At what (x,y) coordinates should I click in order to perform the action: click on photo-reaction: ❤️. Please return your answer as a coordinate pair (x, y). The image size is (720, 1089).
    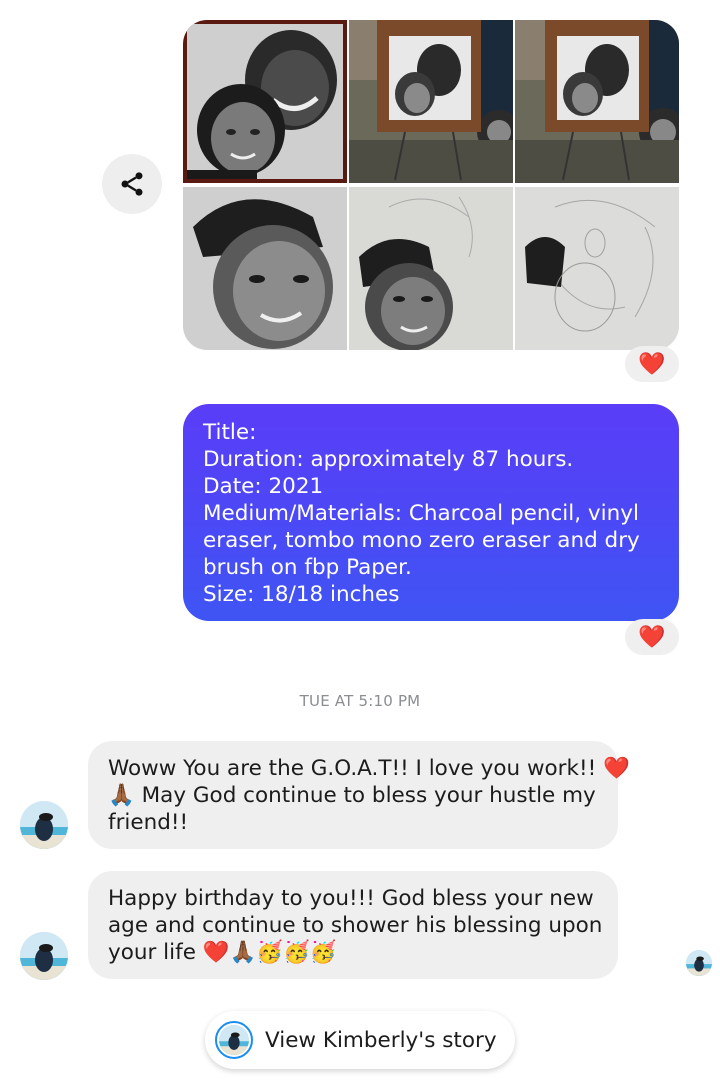
    Looking at the image, I should click on (652, 364).